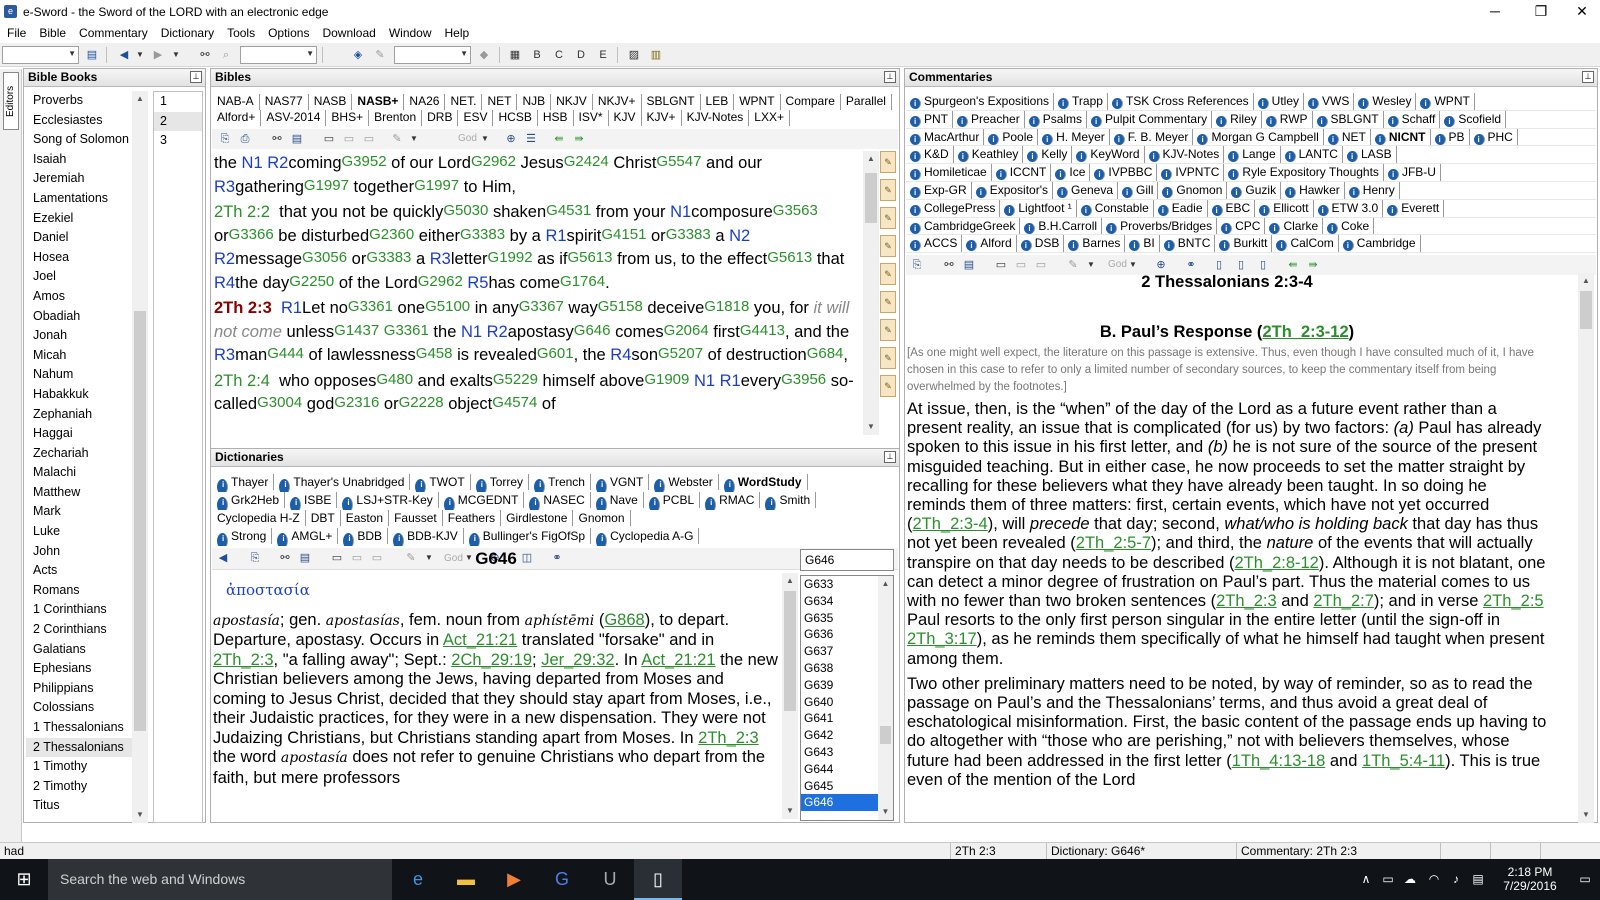  Describe the element at coordinates (1263, 265) in the screenshot. I see `verse-view-icon: ▯` at that location.